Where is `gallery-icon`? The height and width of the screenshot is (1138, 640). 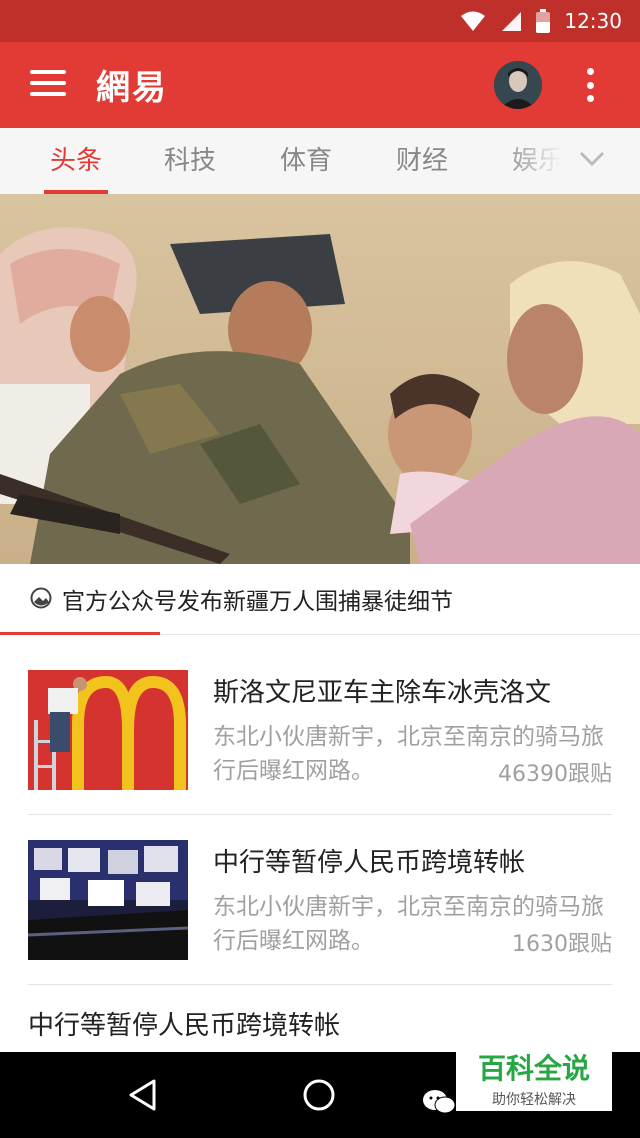 gallery-icon is located at coordinates (41, 598).